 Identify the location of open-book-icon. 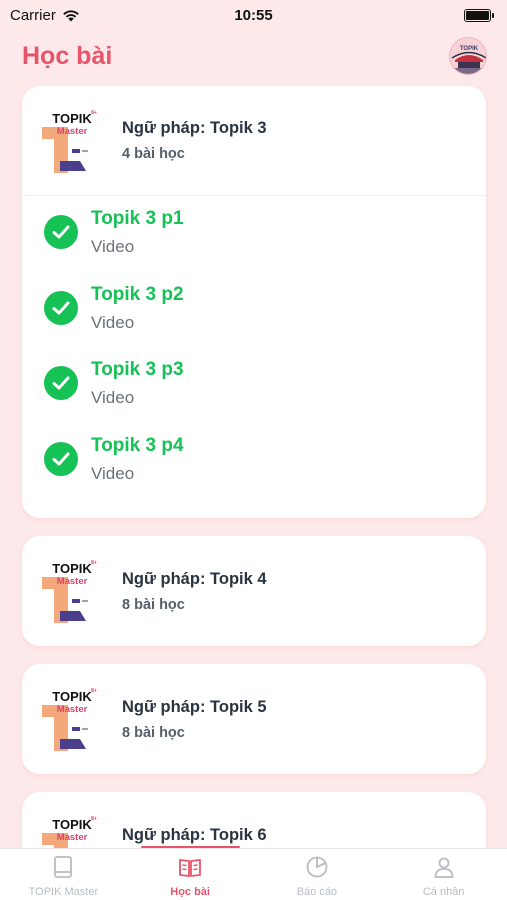
(190, 869).